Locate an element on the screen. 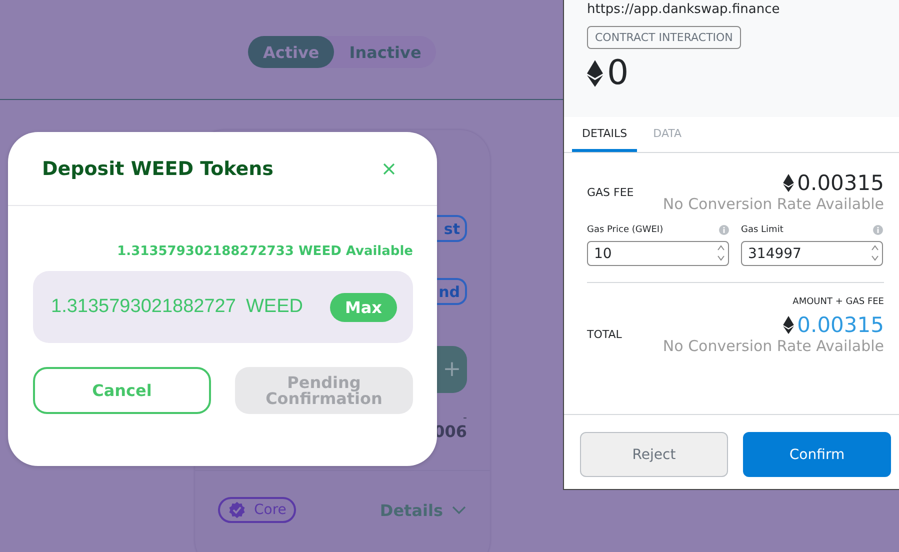  amount-value: 0 is located at coordinates (618, 73).